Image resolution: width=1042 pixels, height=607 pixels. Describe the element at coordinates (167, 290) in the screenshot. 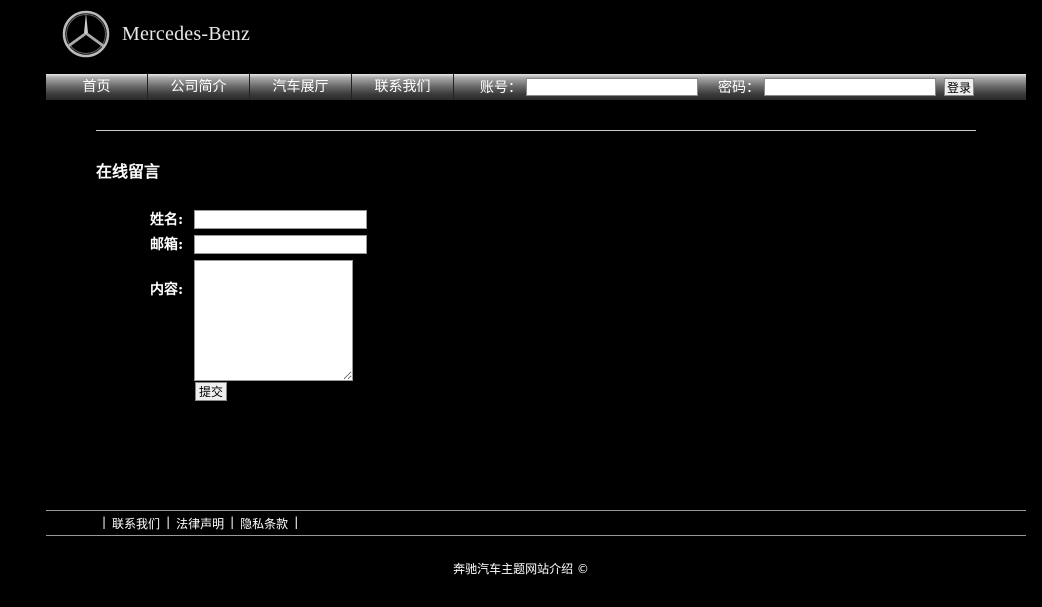

I see `content-label: 内容:` at that location.